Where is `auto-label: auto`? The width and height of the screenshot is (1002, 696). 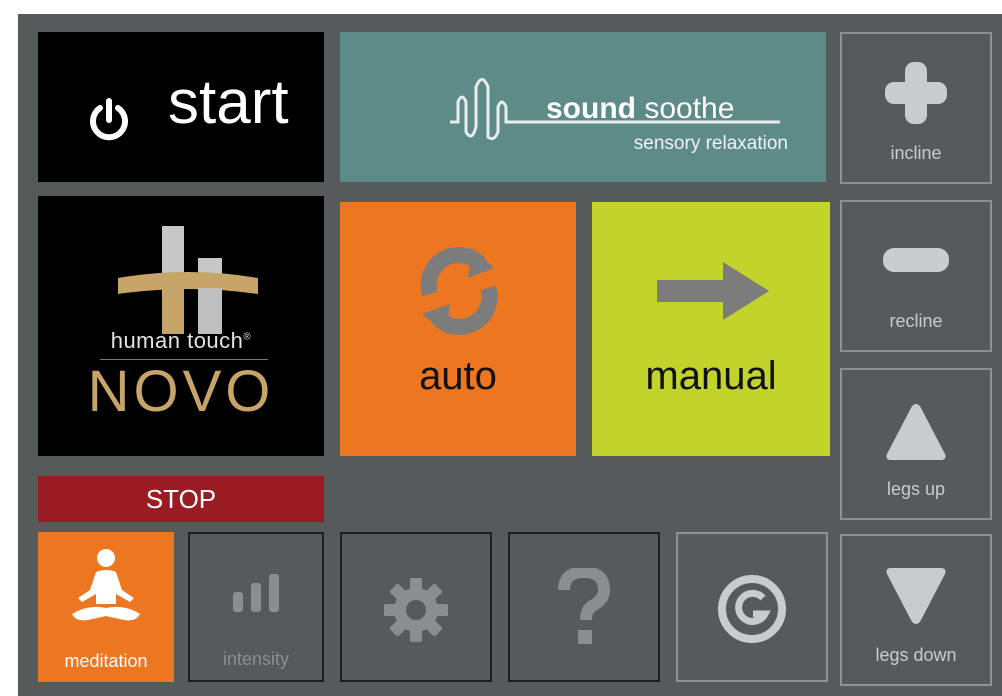
auto-label: auto is located at coordinates (458, 376).